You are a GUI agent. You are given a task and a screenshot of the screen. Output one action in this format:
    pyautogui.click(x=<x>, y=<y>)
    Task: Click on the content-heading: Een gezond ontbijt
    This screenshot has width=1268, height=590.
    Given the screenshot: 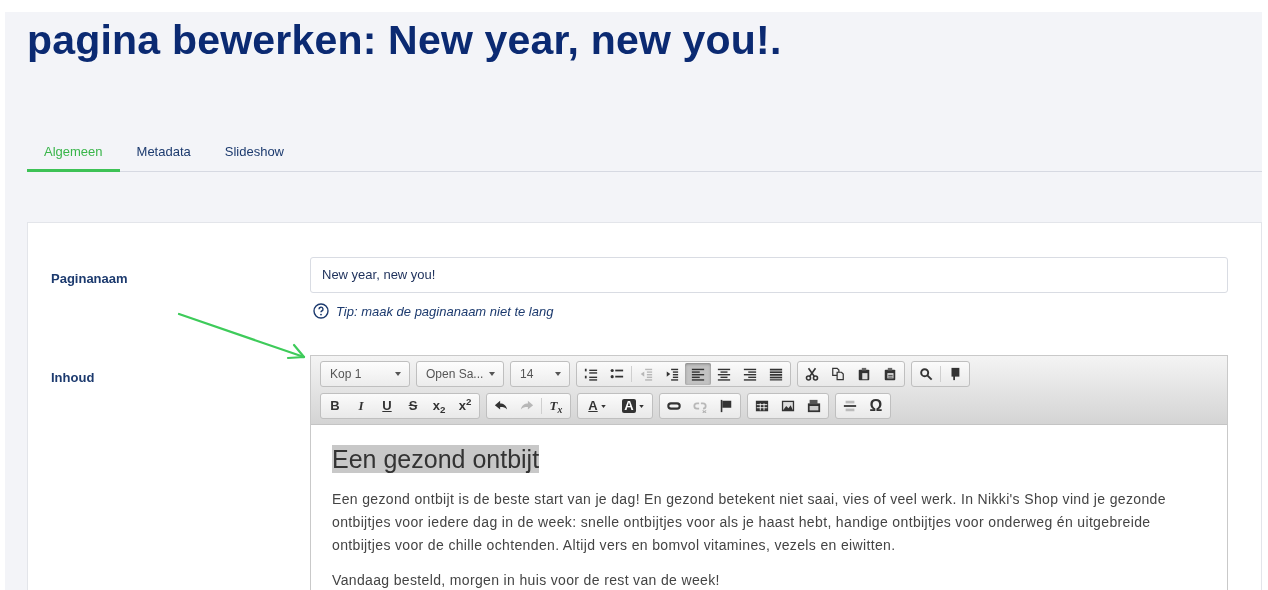 What is the action you would take?
    pyautogui.click(x=436, y=459)
    